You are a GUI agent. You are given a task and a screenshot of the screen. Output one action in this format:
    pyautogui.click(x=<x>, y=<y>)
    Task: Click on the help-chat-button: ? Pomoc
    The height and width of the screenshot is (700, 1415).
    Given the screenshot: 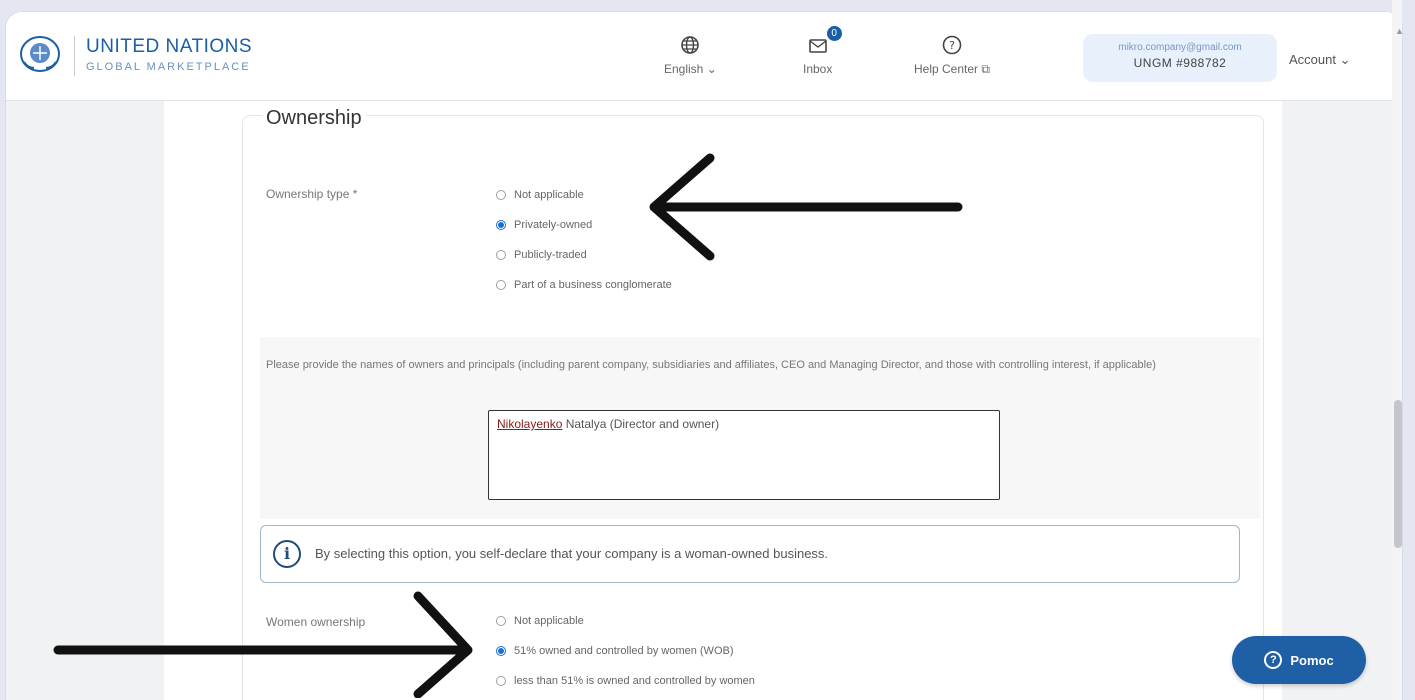 What is the action you would take?
    pyautogui.click(x=1299, y=660)
    